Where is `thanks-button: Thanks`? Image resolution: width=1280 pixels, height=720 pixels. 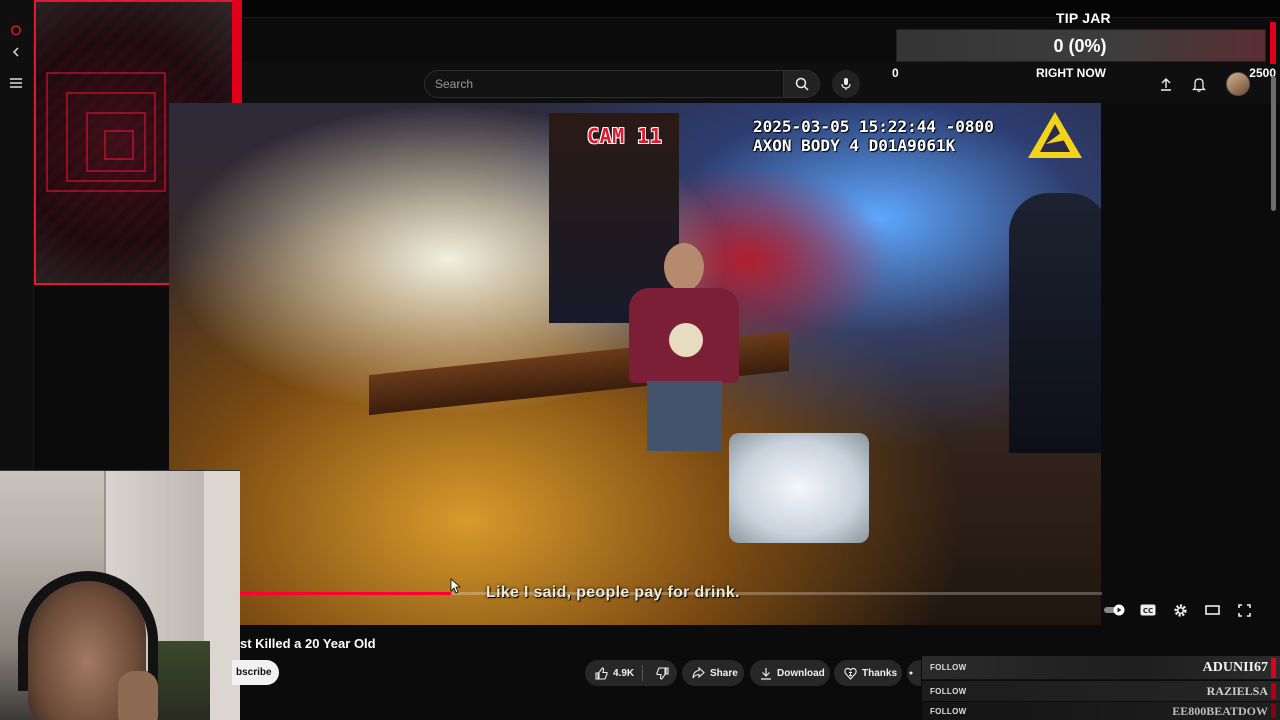 thanks-button: Thanks is located at coordinates (868, 673).